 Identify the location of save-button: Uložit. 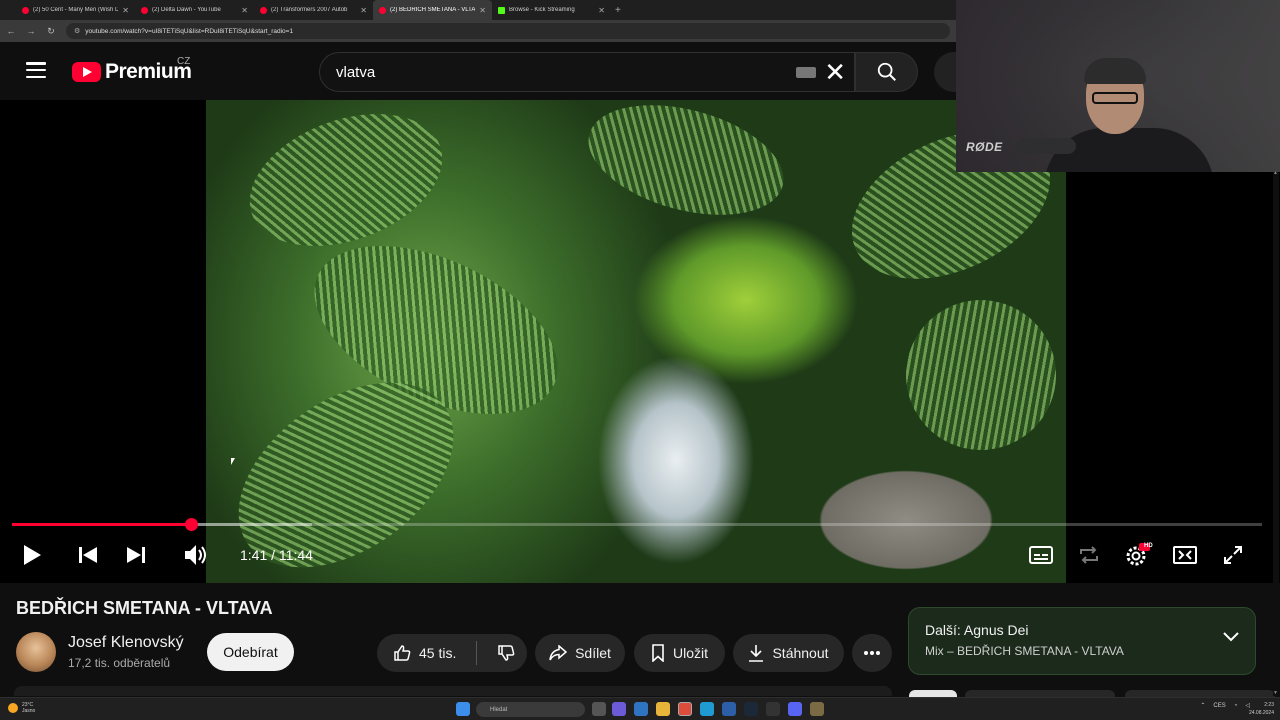
(679, 653).